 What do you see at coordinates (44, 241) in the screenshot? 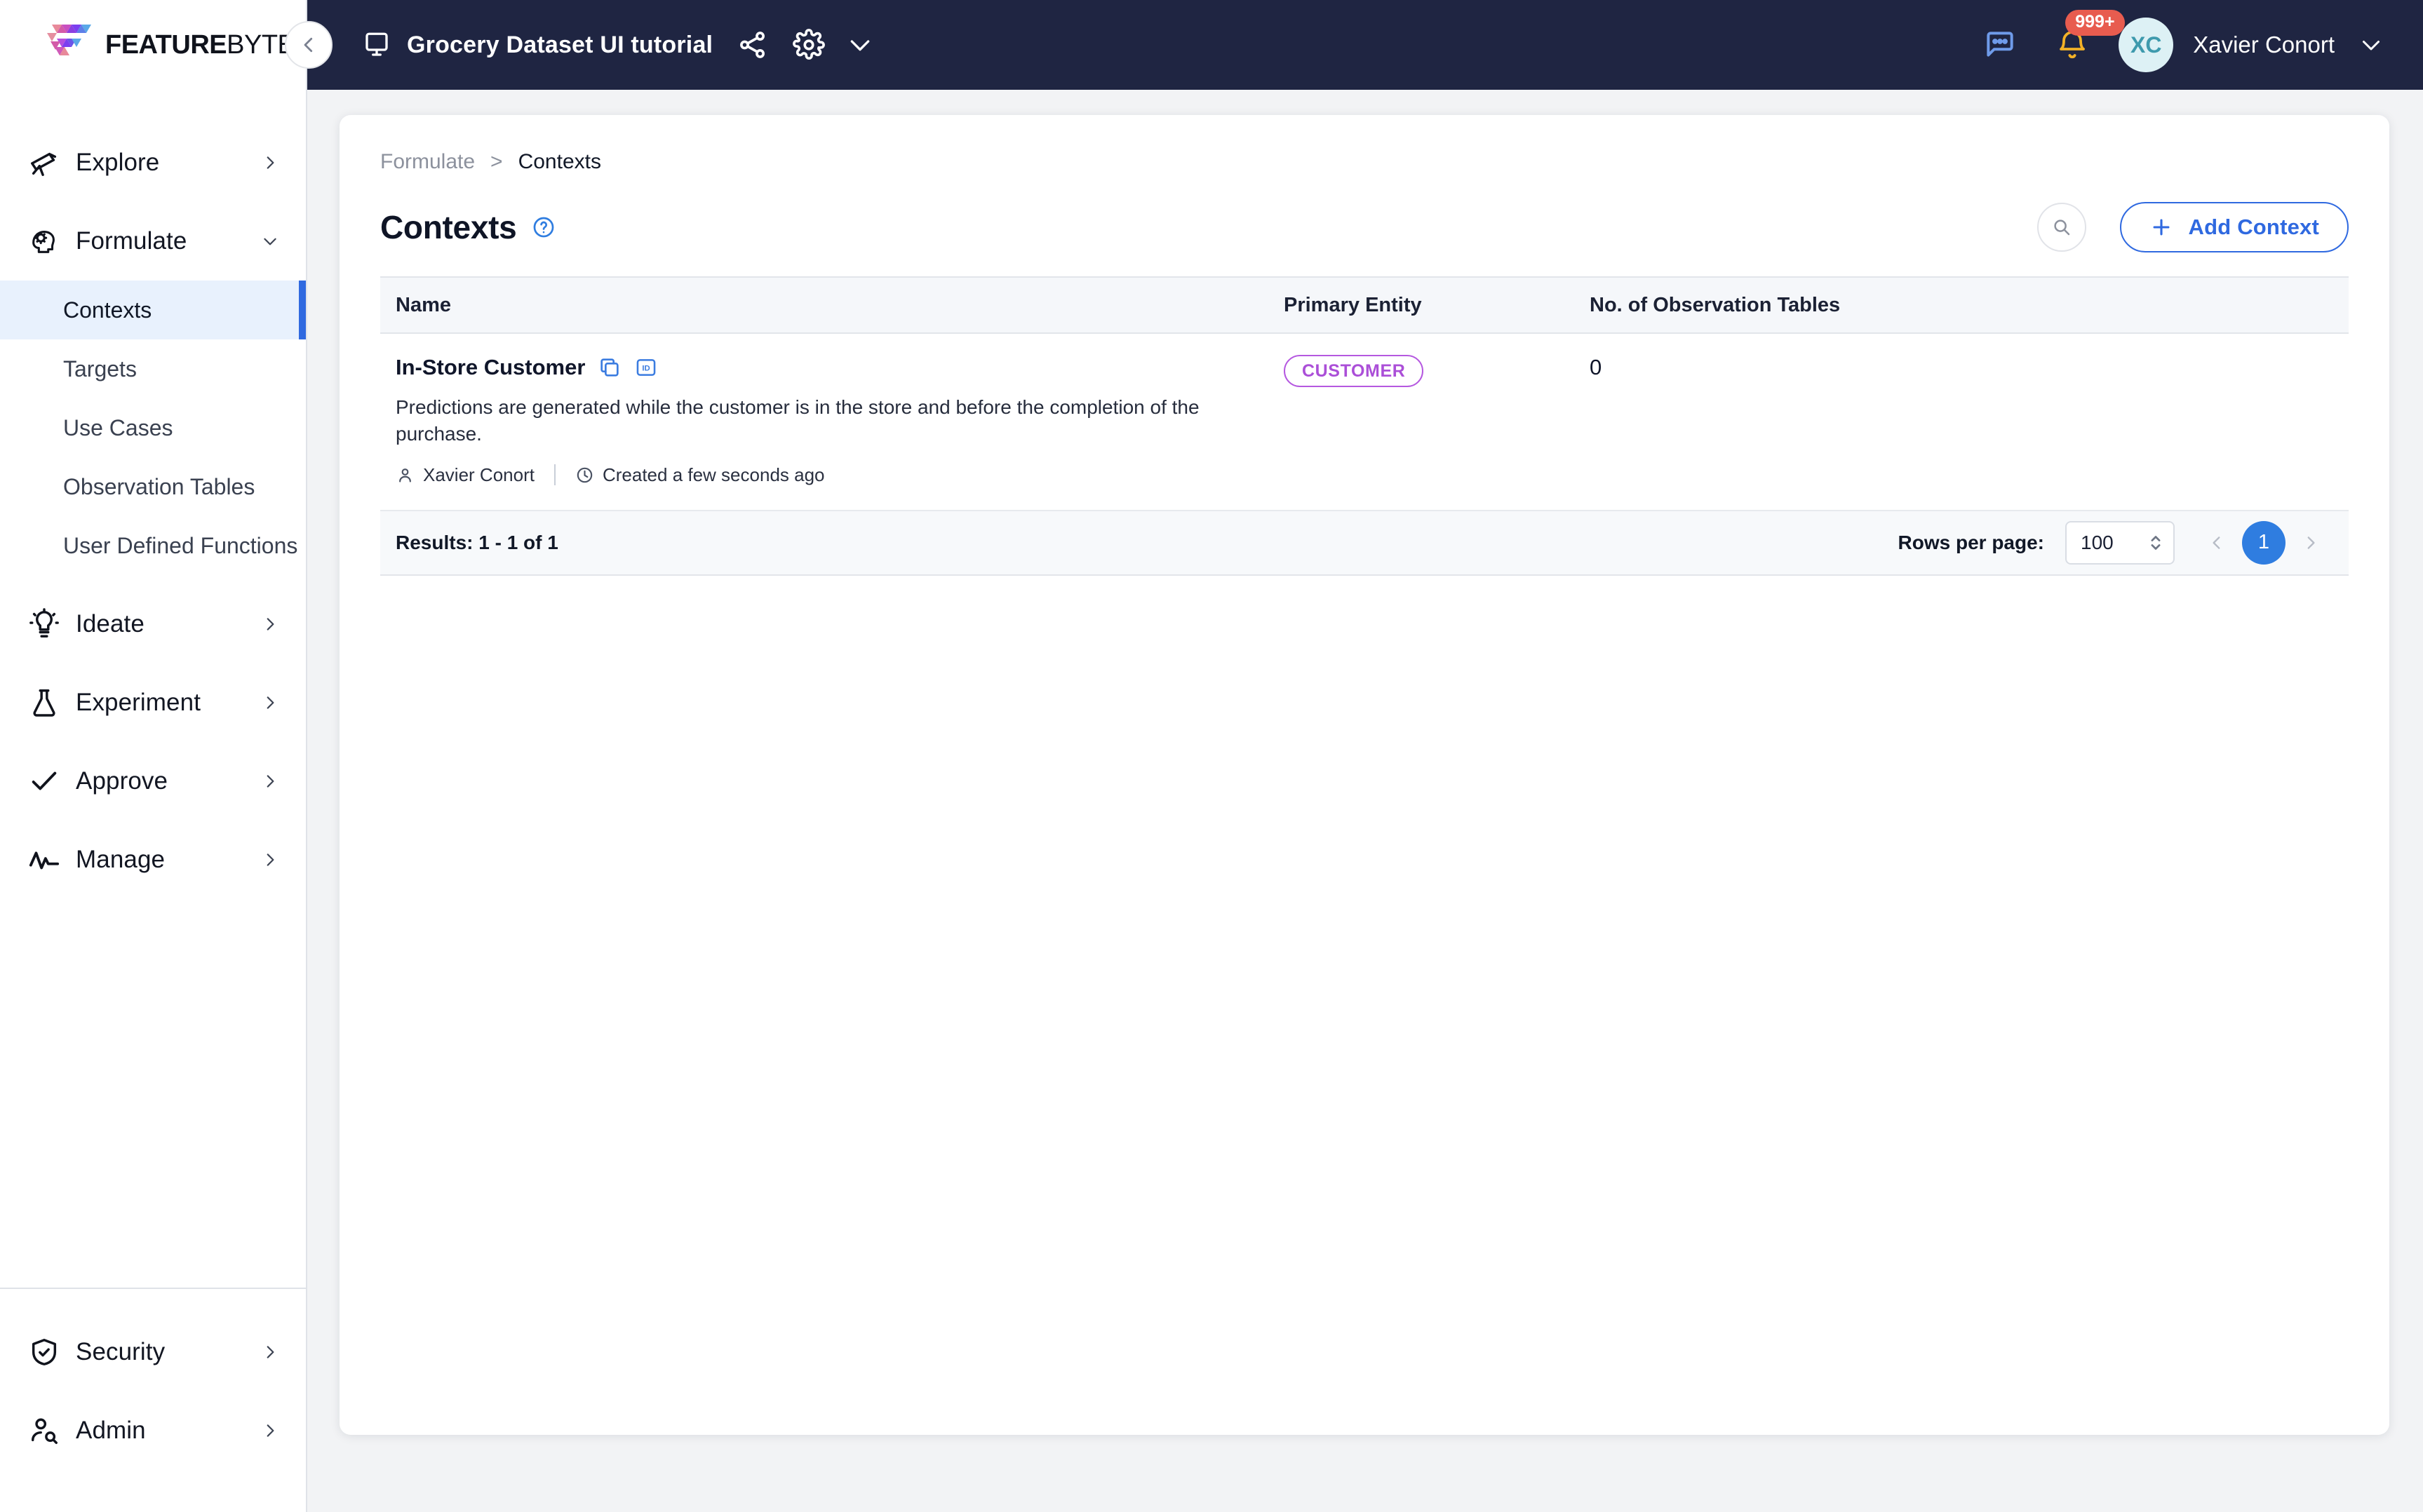
I see `brain-gear-icon` at bounding box center [44, 241].